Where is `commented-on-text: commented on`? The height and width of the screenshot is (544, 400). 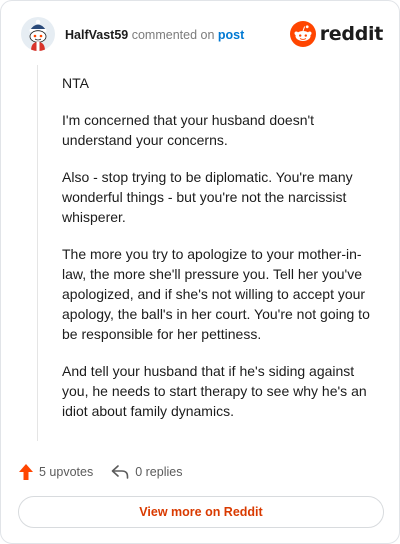 commented-on-text: commented on is located at coordinates (173, 35).